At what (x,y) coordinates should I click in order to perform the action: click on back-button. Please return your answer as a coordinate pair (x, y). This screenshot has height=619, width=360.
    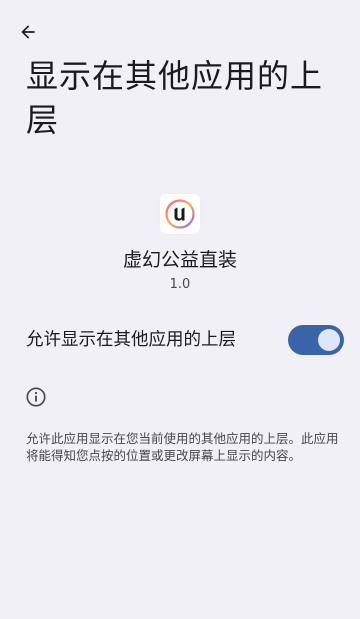
    Looking at the image, I should click on (28, 32).